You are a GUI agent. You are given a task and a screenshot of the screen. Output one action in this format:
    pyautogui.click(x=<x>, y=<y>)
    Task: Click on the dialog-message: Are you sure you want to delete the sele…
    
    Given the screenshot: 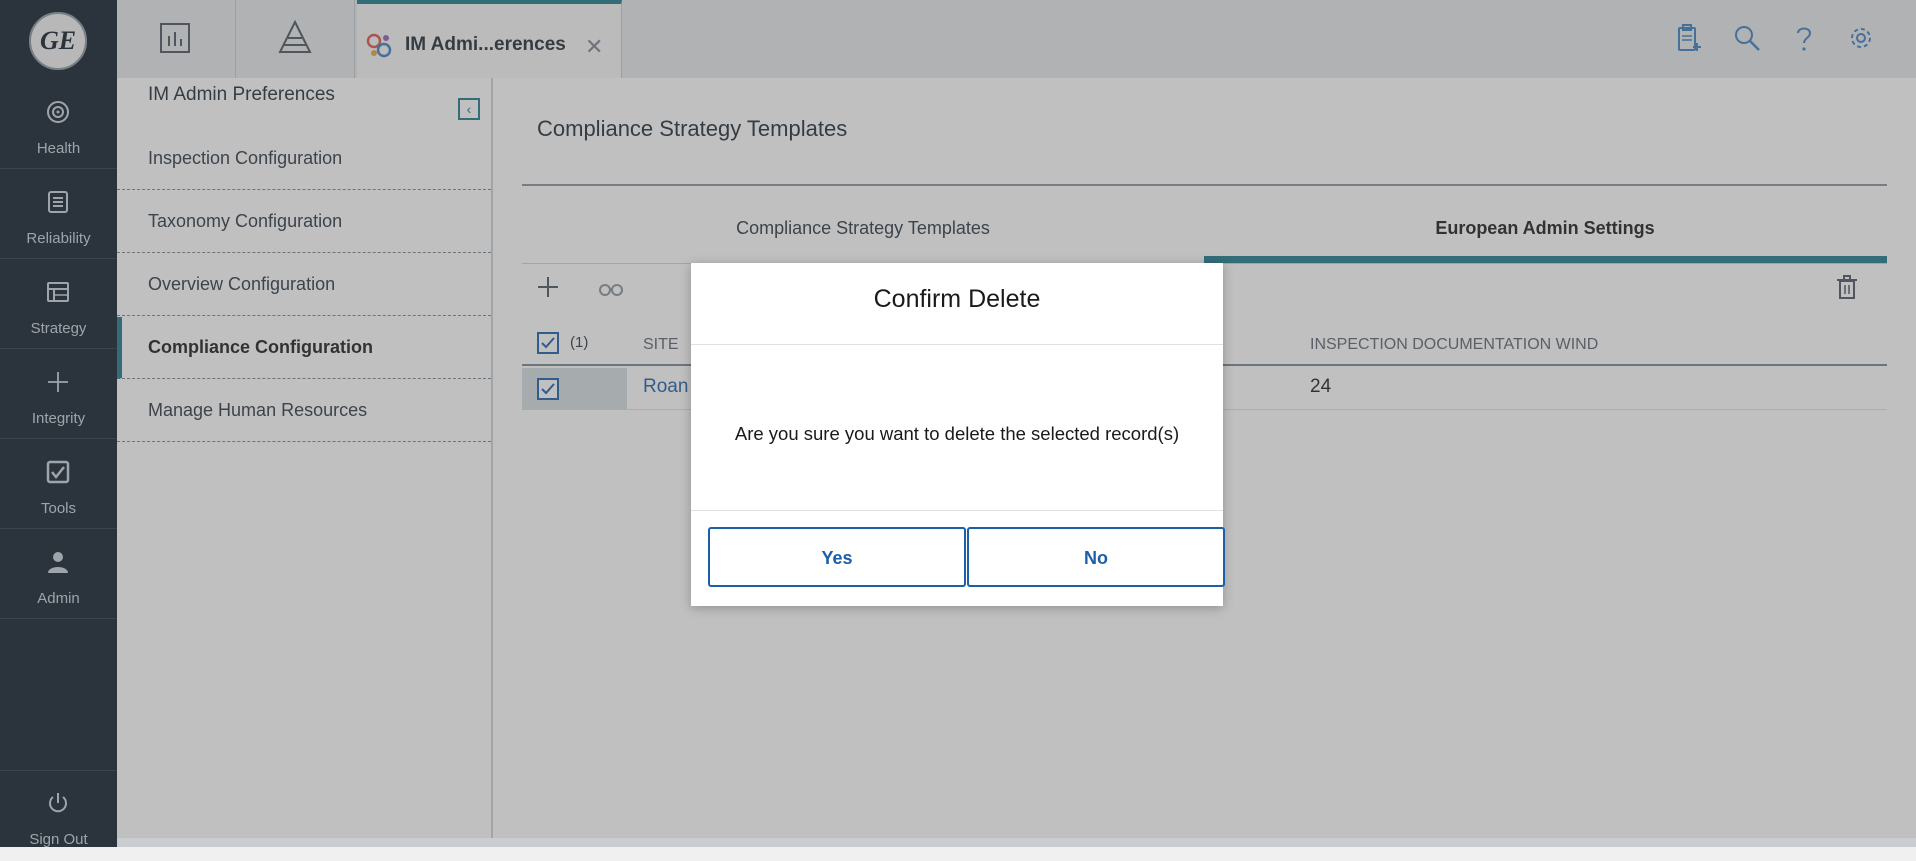 What is the action you would take?
    pyautogui.click(x=957, y=433)
    